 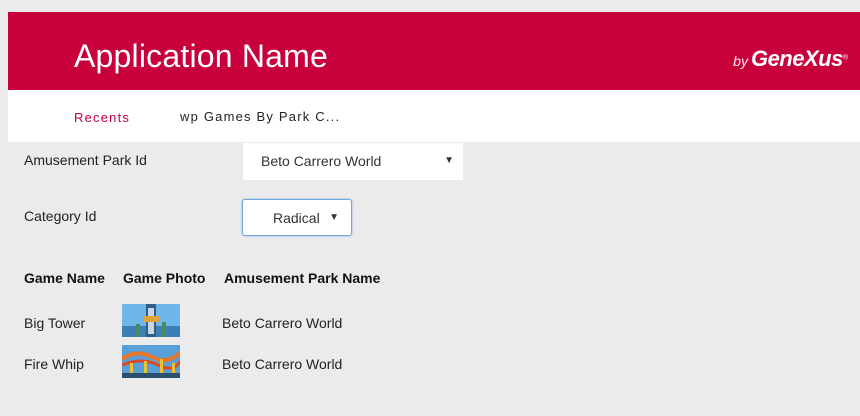 I want to click on column-header-game-name: Game Name, so click(x=64, y=278).